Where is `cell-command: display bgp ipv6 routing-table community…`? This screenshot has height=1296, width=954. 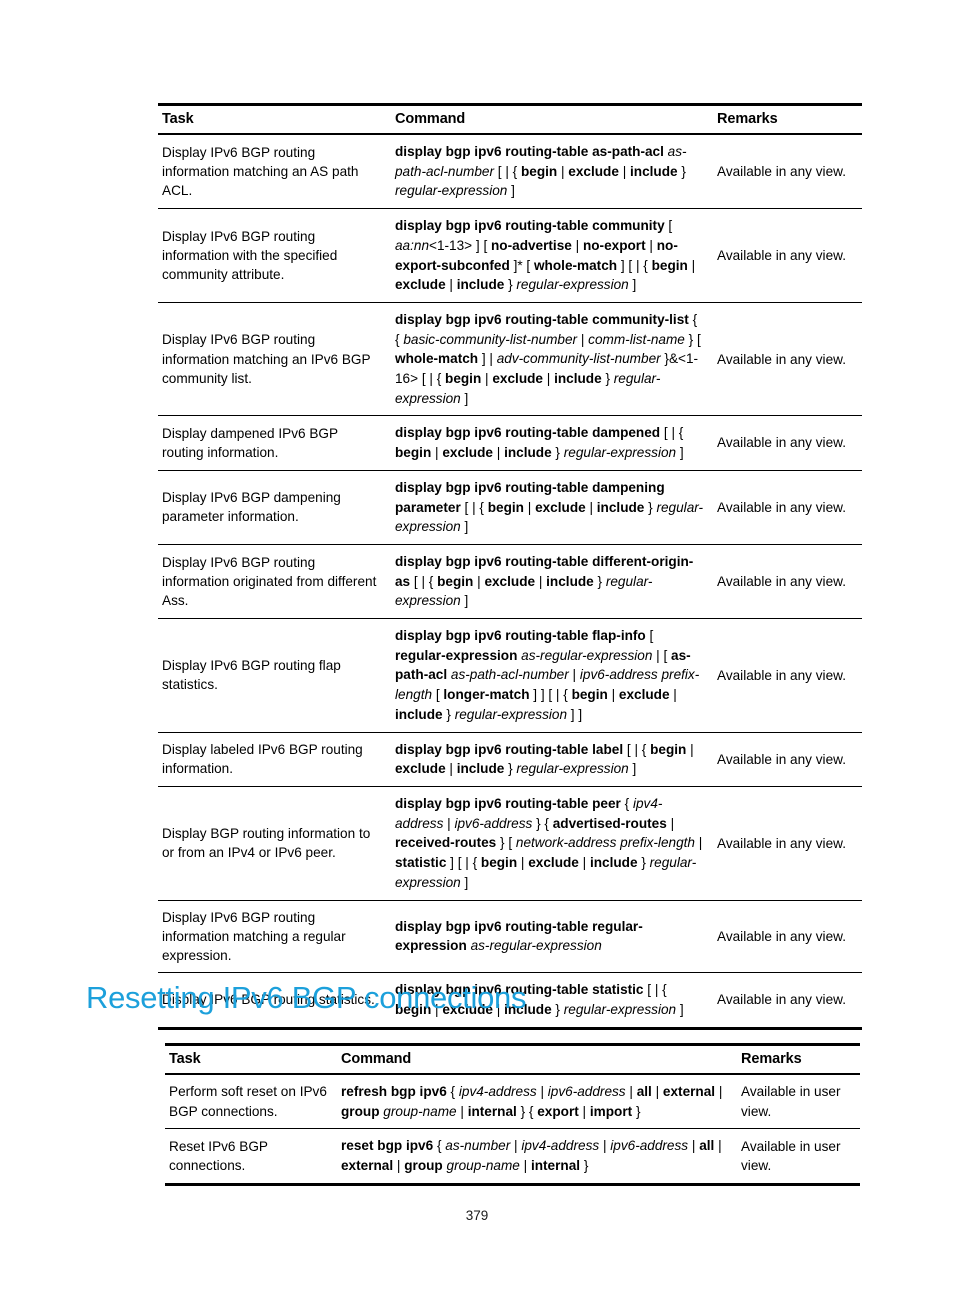 cell-command: display bgp ipv6 routing-table community… is located at coordinates (552, 358).